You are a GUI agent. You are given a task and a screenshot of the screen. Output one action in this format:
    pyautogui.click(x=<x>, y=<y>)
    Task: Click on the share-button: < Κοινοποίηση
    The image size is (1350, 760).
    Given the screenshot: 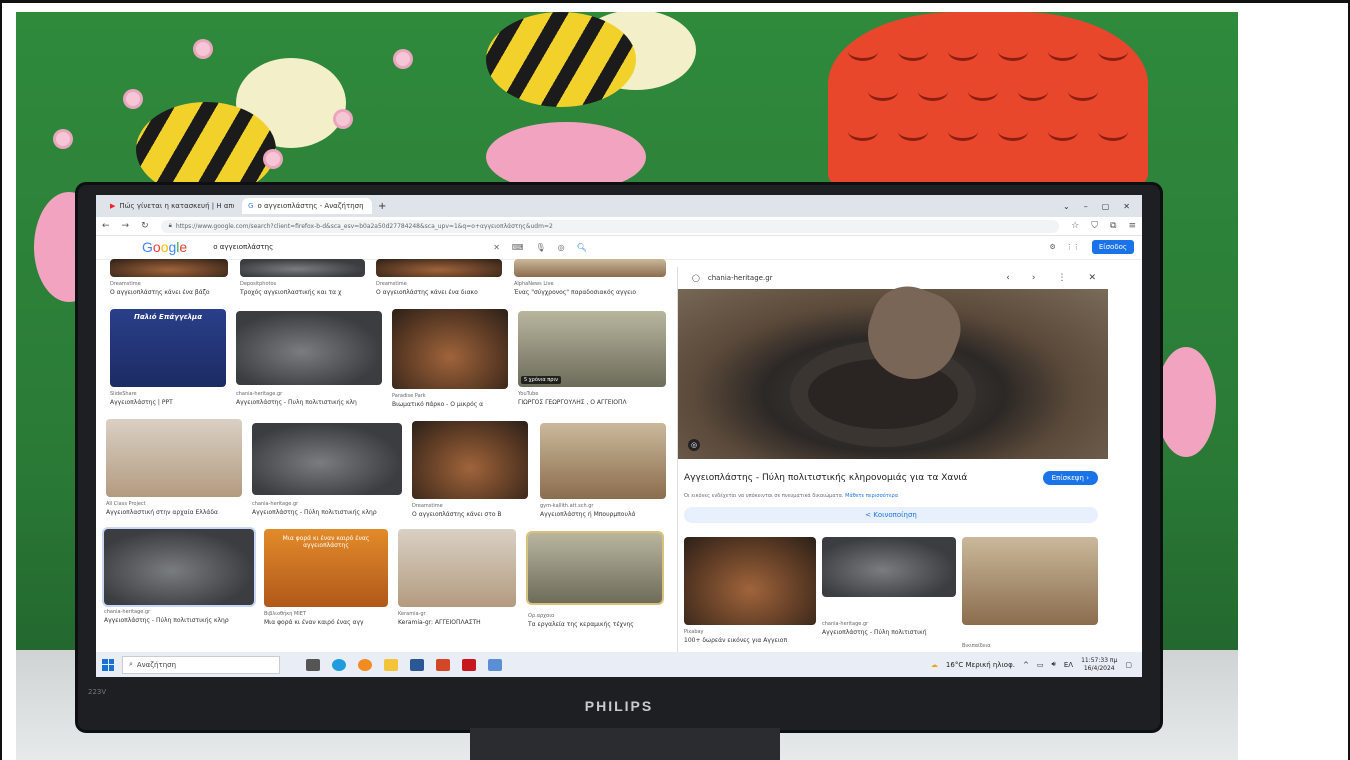 What is the action you would take?
    pyautogui.click(x=891, y=515)
    